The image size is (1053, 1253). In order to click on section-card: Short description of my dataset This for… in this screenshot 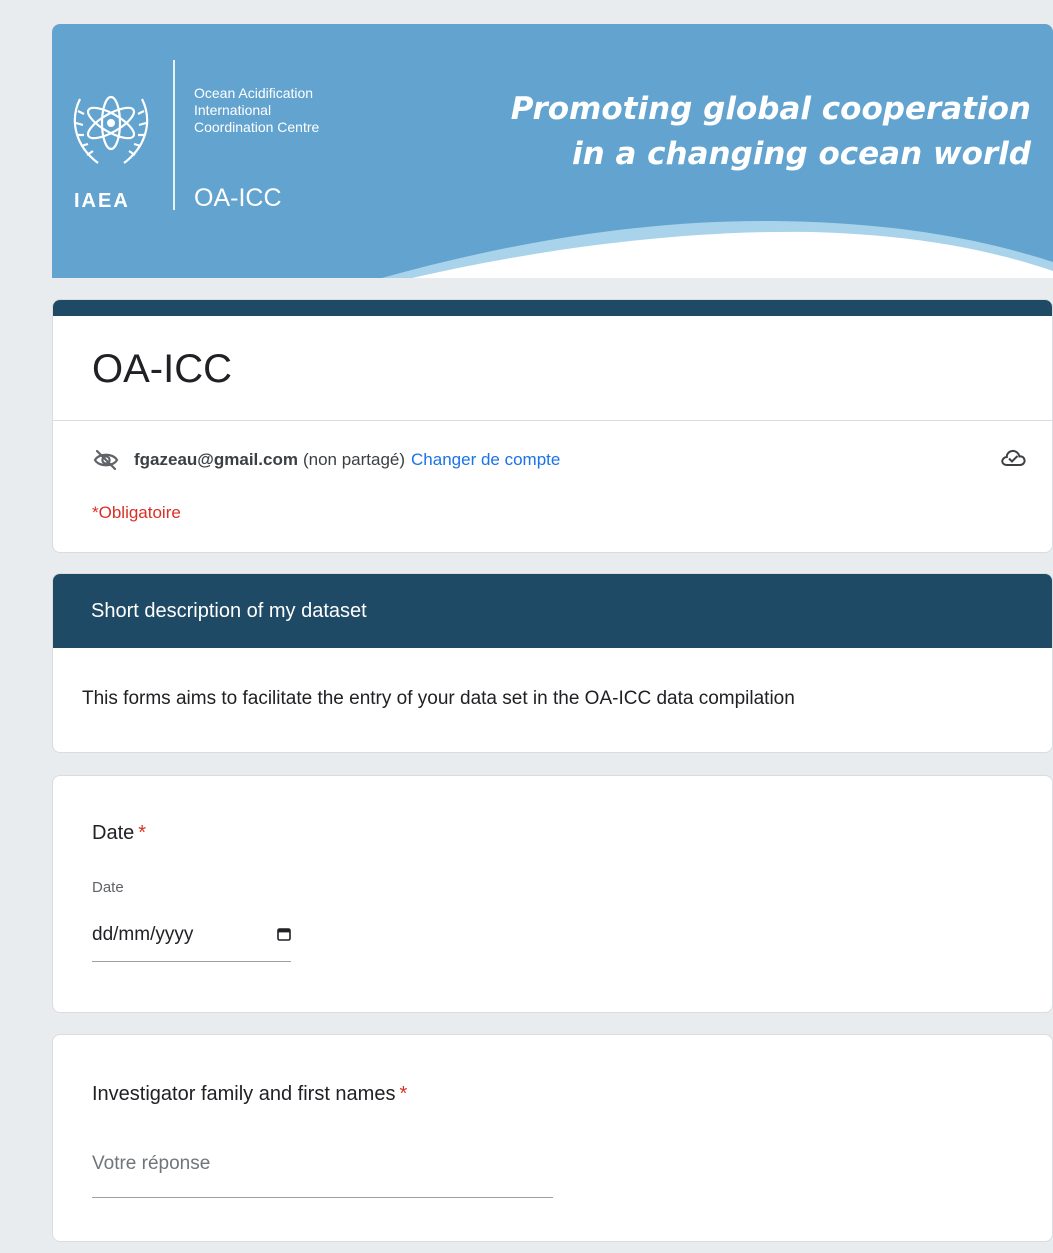, I will do `click(552, 663)`.